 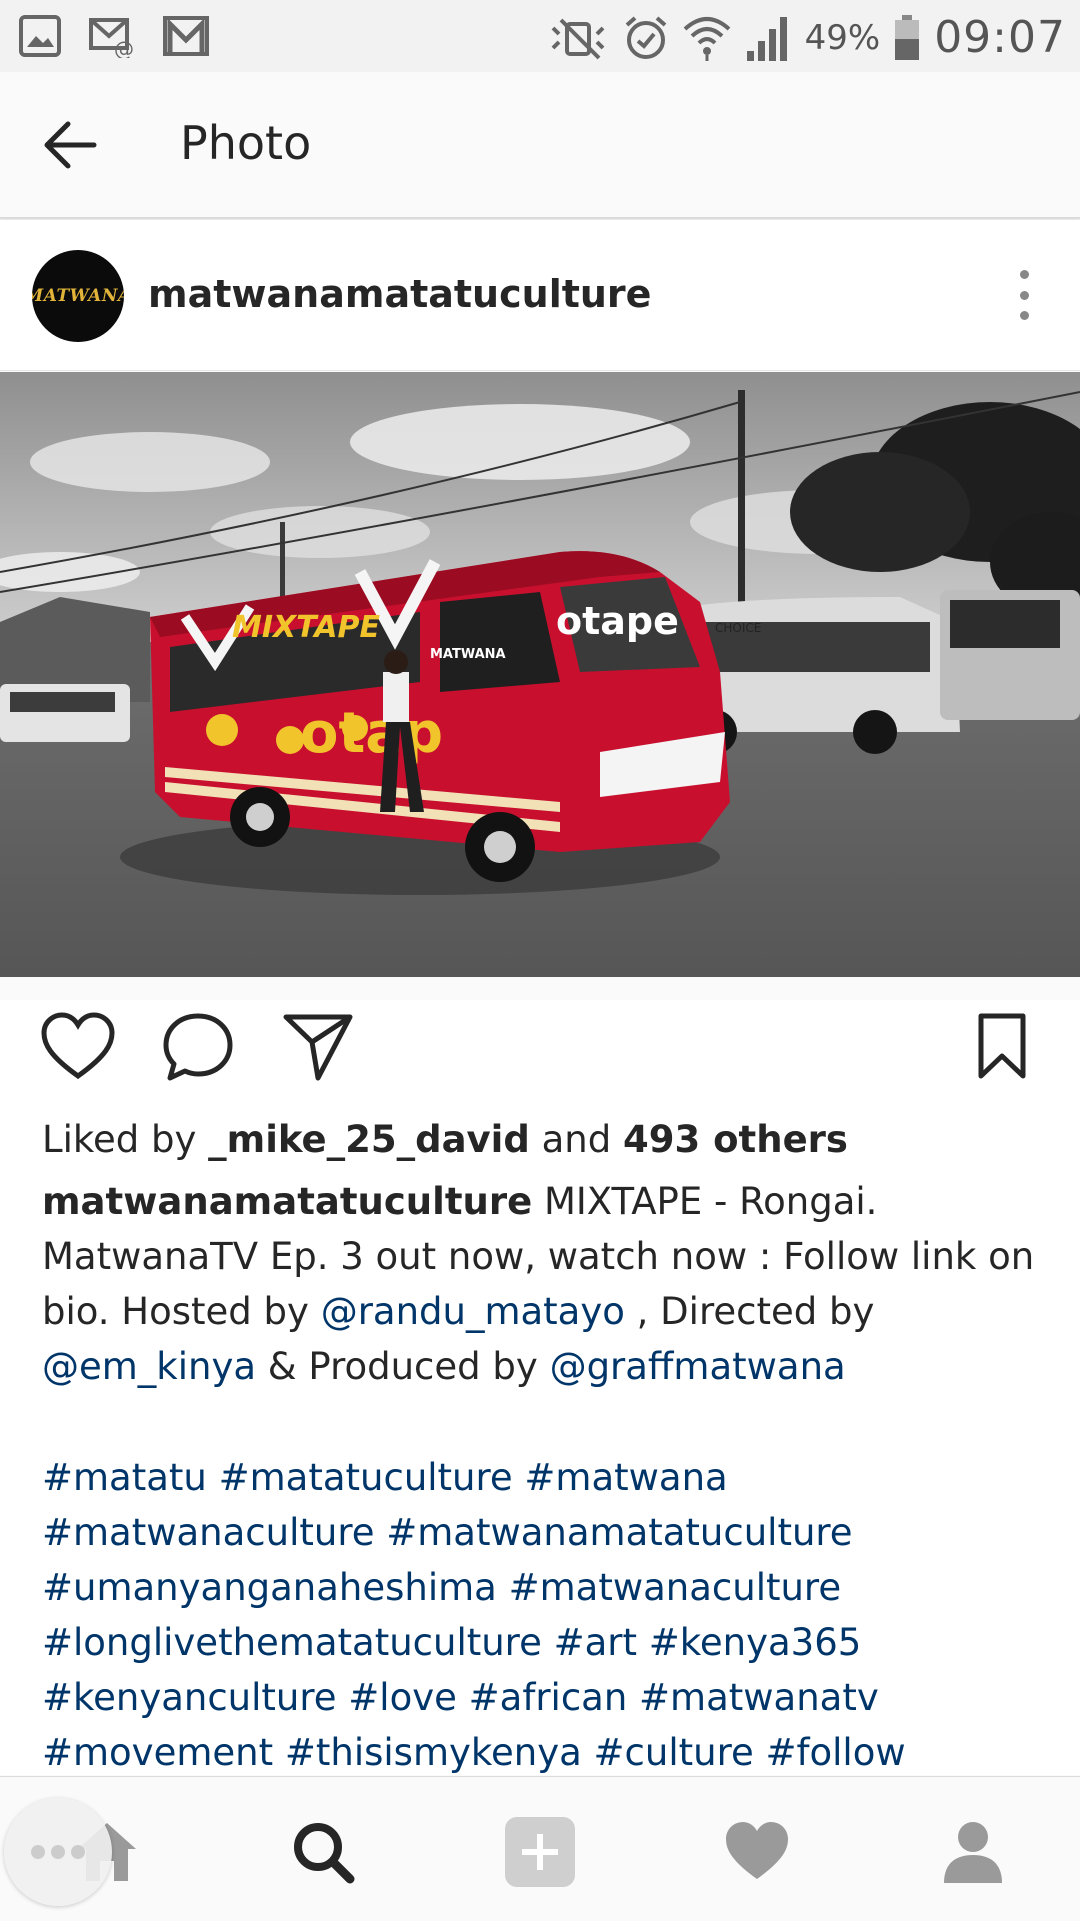 What do you see at coordinates (58, 1852) in the screenshot?
I see `floating-bubble` at bounding box center [58, 1852].